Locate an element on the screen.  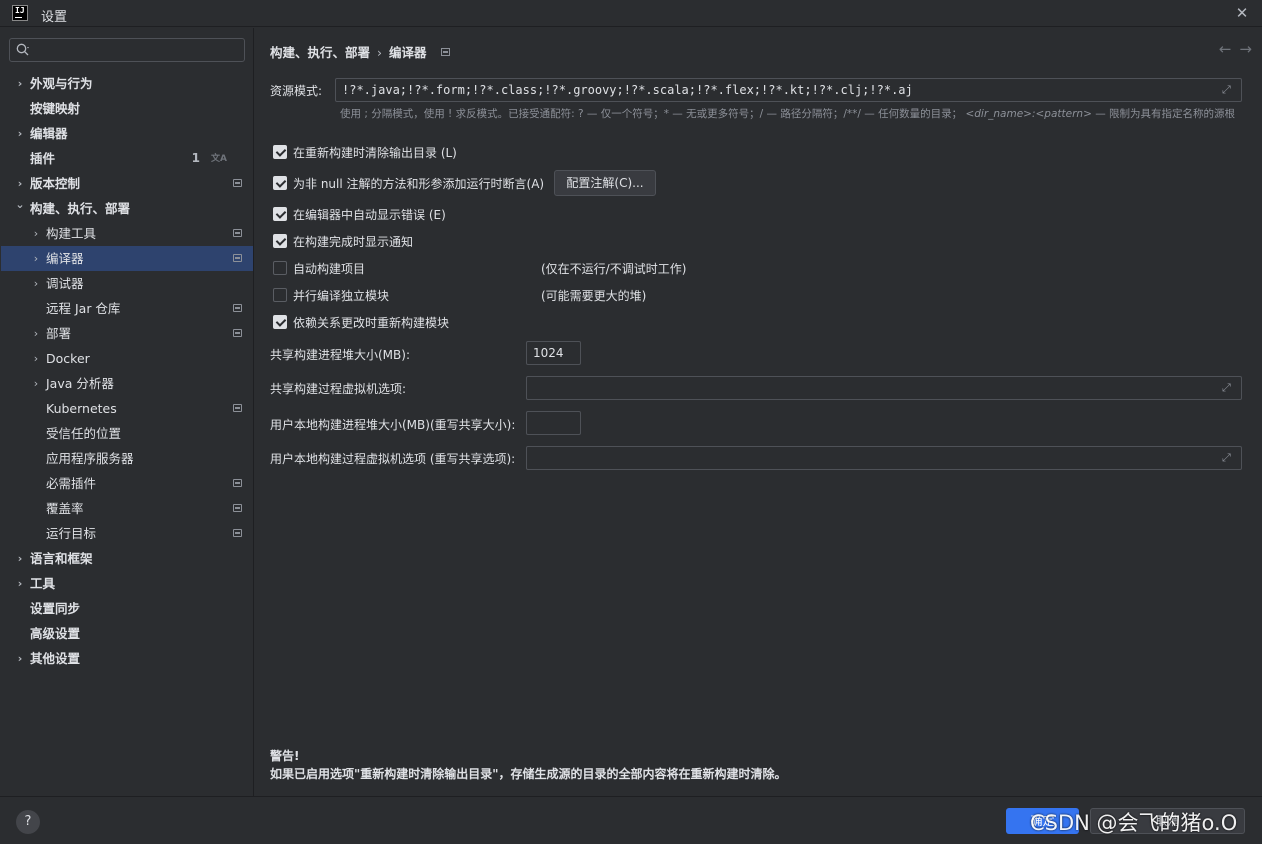
heap-size-input: 1024 is located at coordinates (553, 353).